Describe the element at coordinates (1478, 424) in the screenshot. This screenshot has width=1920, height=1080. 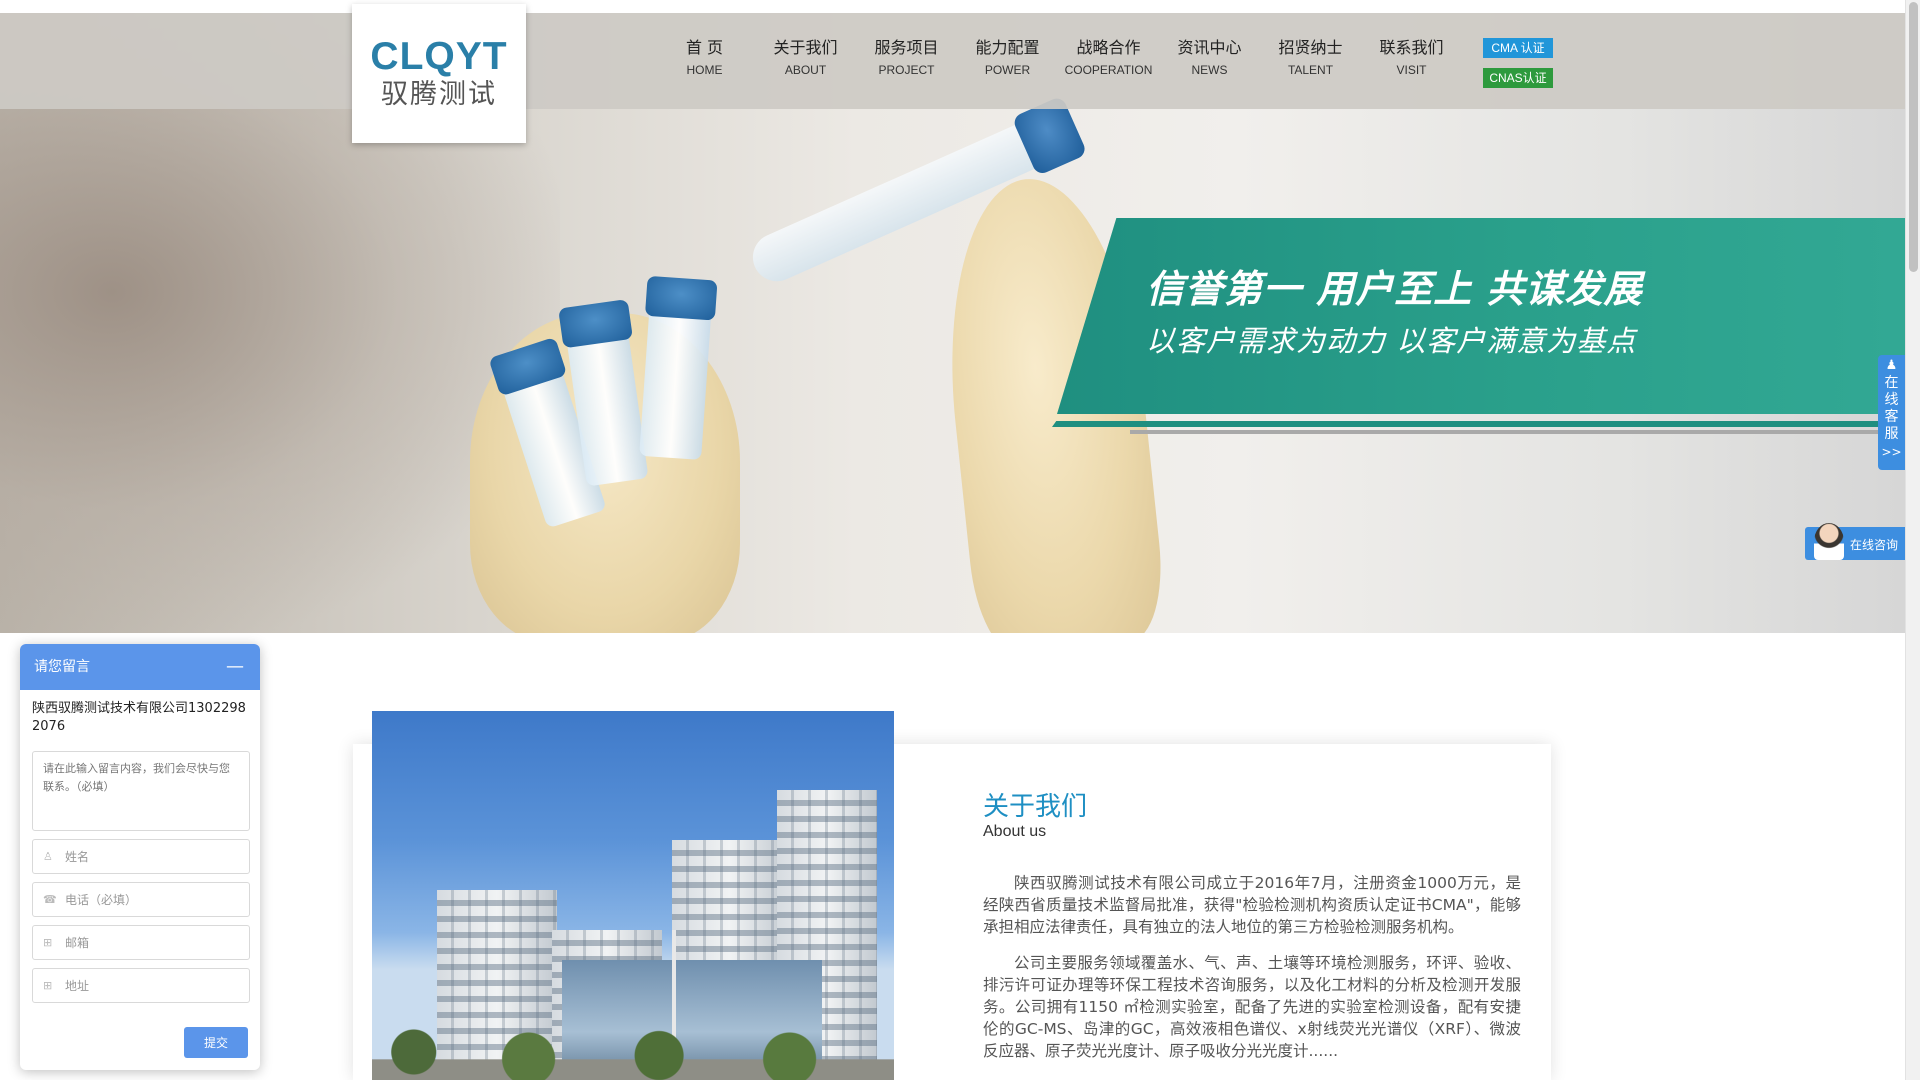
I see `slogan-underline` at that location.